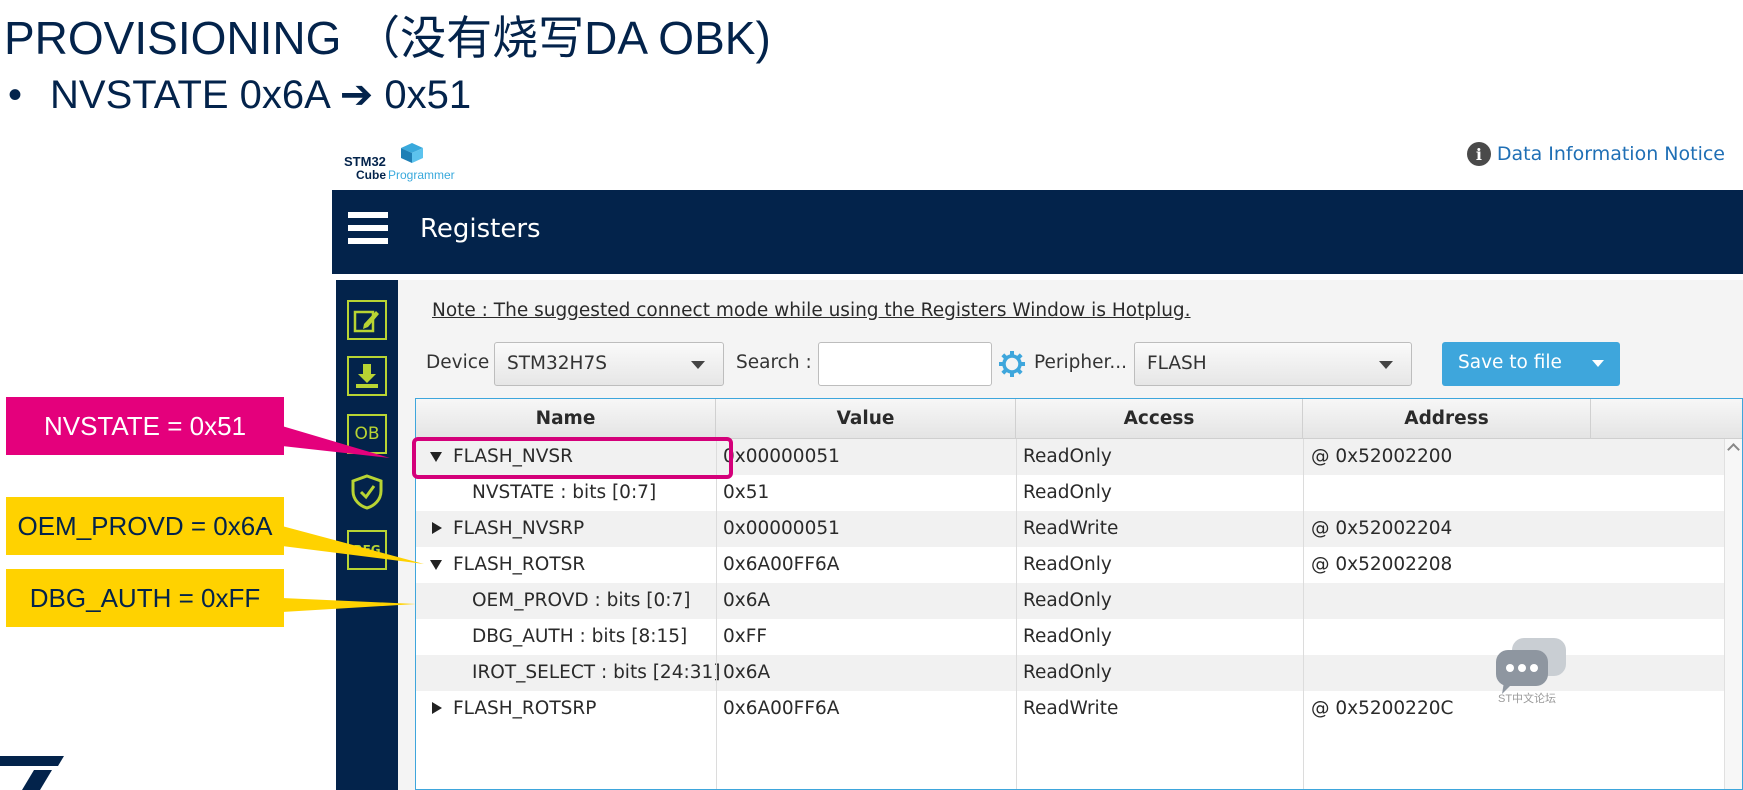  What do you see at coordinates (1478, 154) in the screenshot?
I see `info-icon: i` at bounding box center [1478, 154].